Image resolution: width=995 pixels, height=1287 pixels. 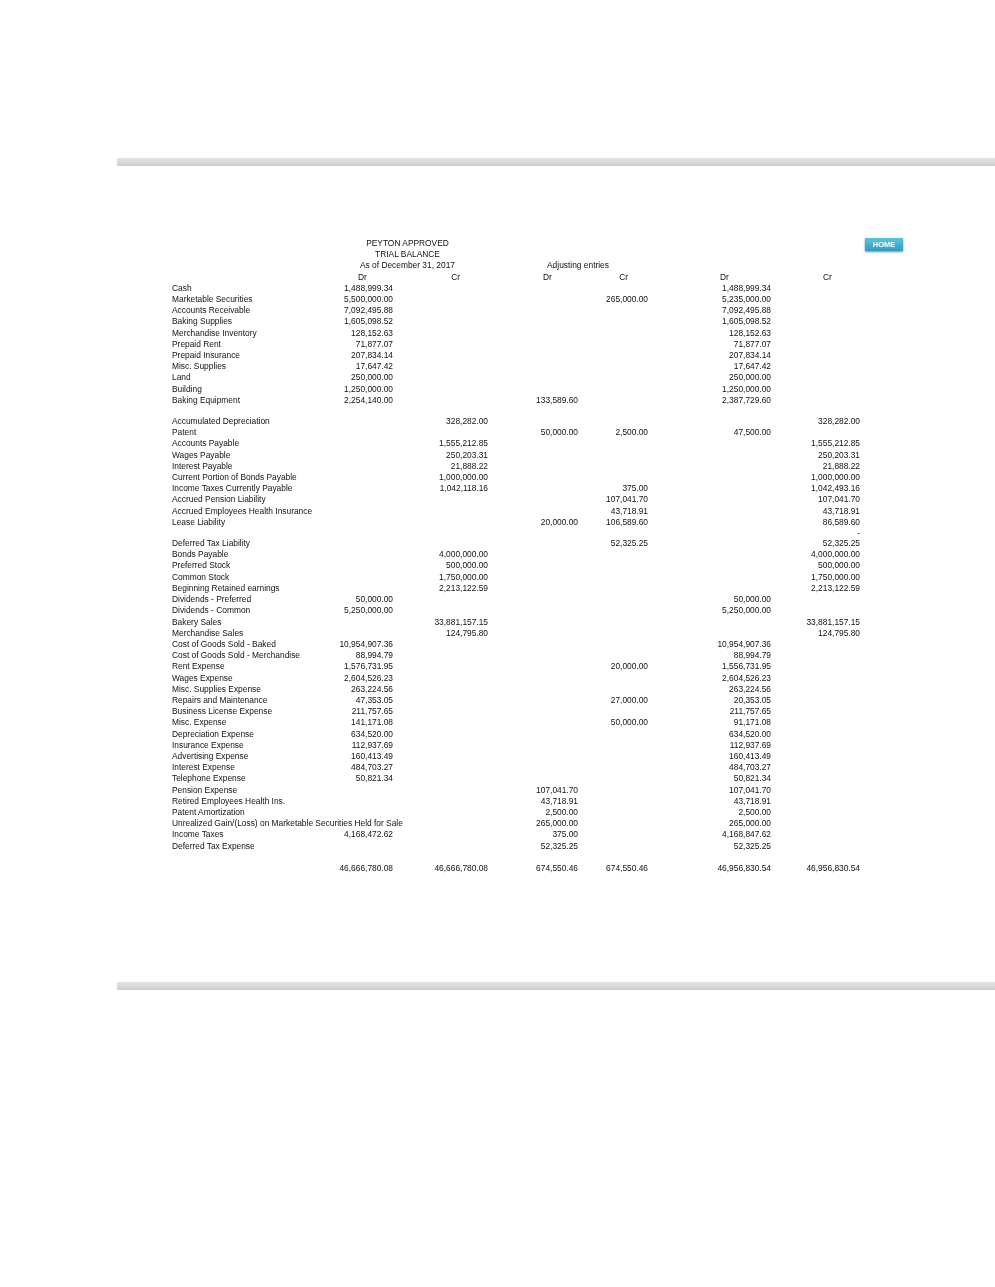 What do you see at coordinates (213, 734) in the screenshot?
I see `account-name: Depreciation Expense` at bounding box center [213, 734].